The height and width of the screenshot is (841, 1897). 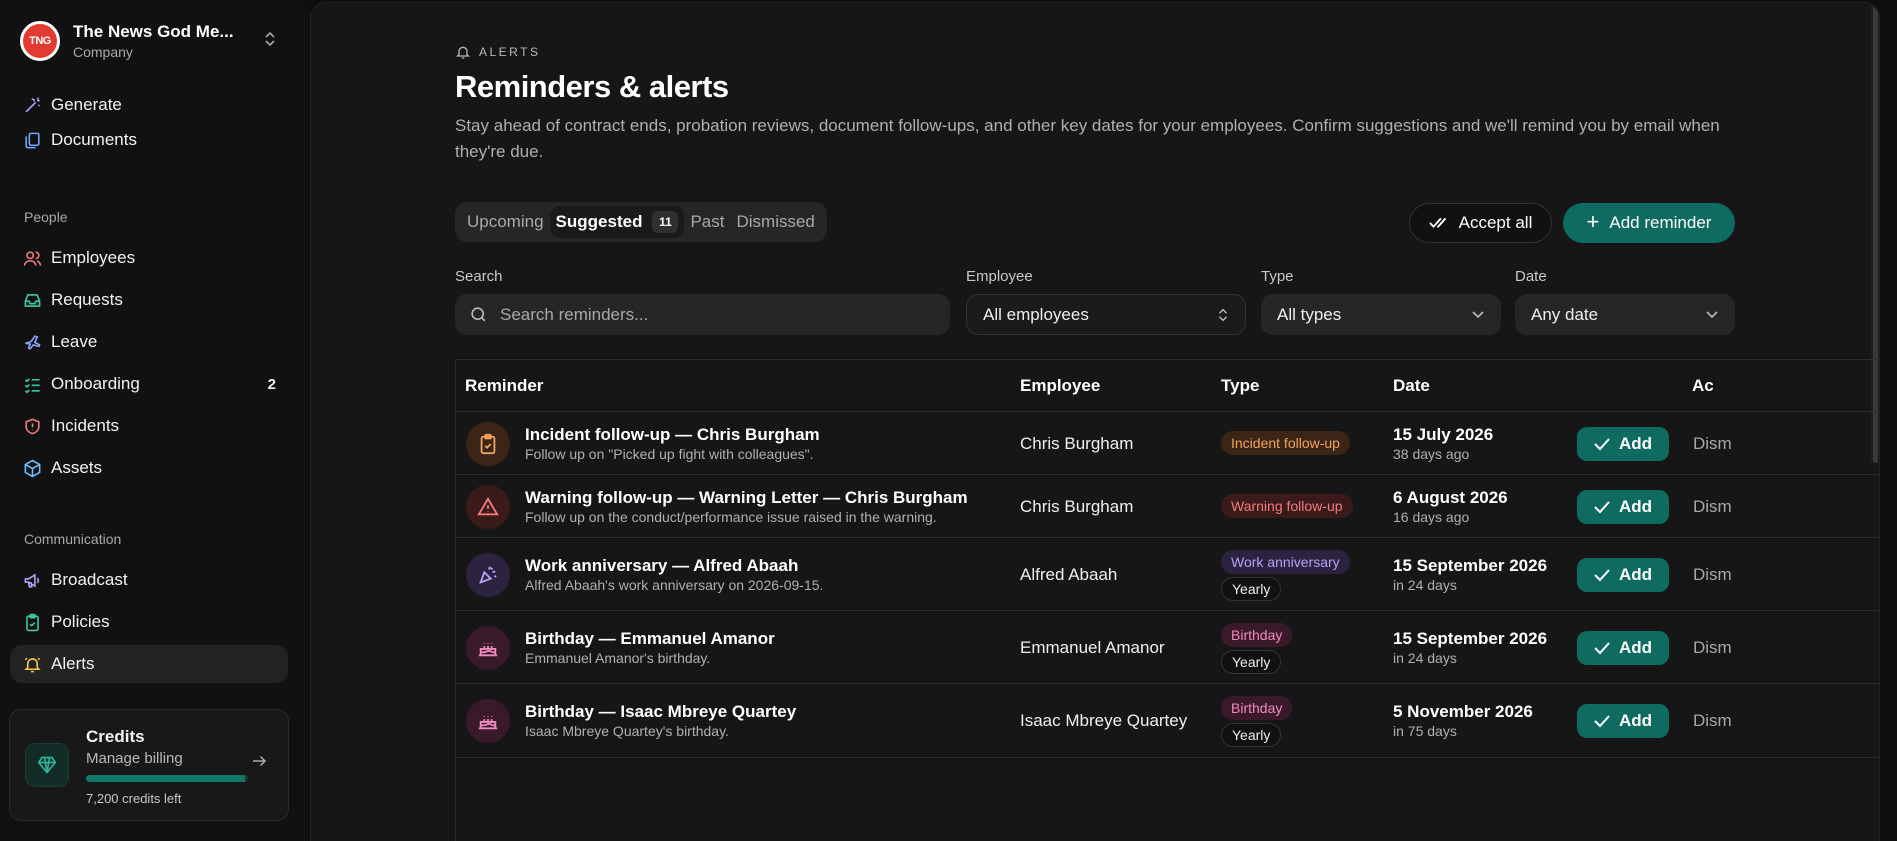 I want to click on tab-past: Past, so click(x=707, y=222).